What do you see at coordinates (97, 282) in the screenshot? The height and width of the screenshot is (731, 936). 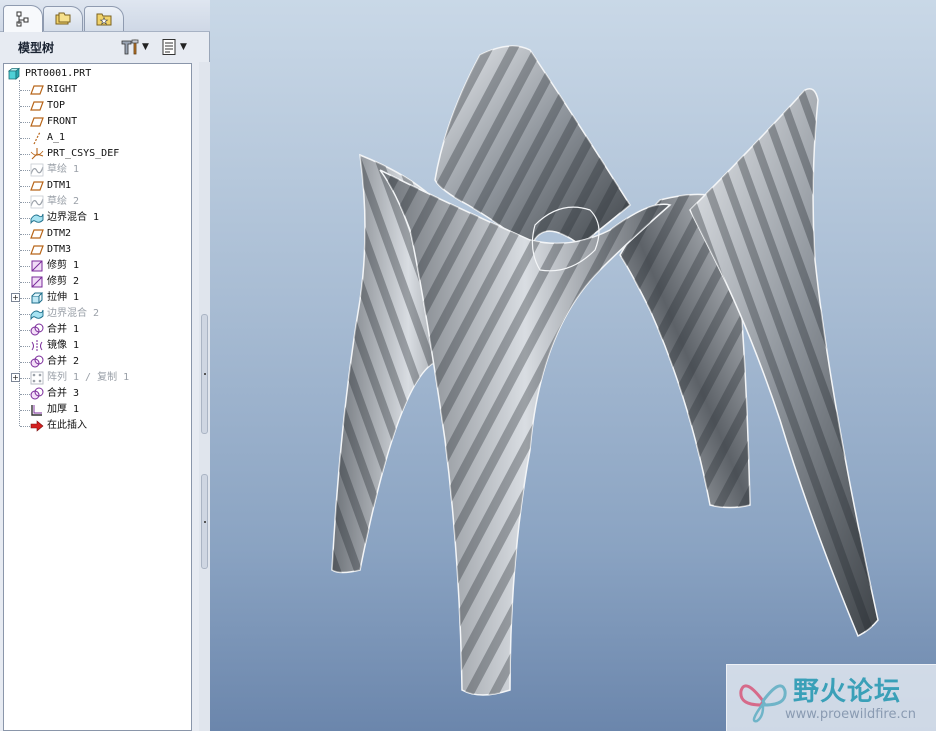 I see `tree-item: 修剪 2` at bounding box center [97, 282].